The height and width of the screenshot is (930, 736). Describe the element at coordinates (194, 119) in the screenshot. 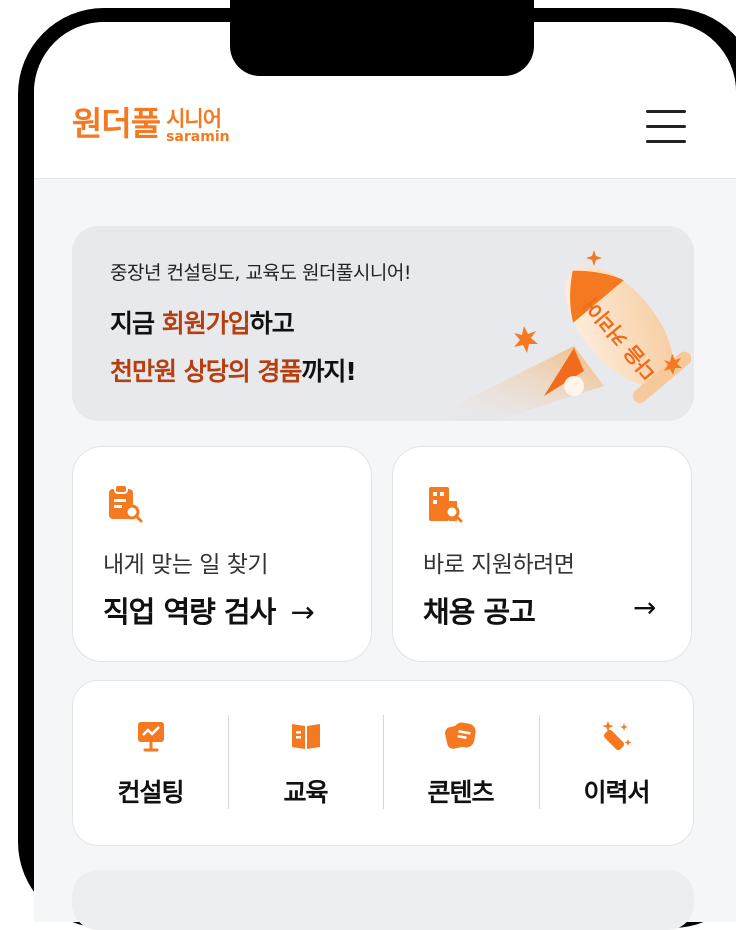

I see `logo-sub-ko: 시니어` at that location.